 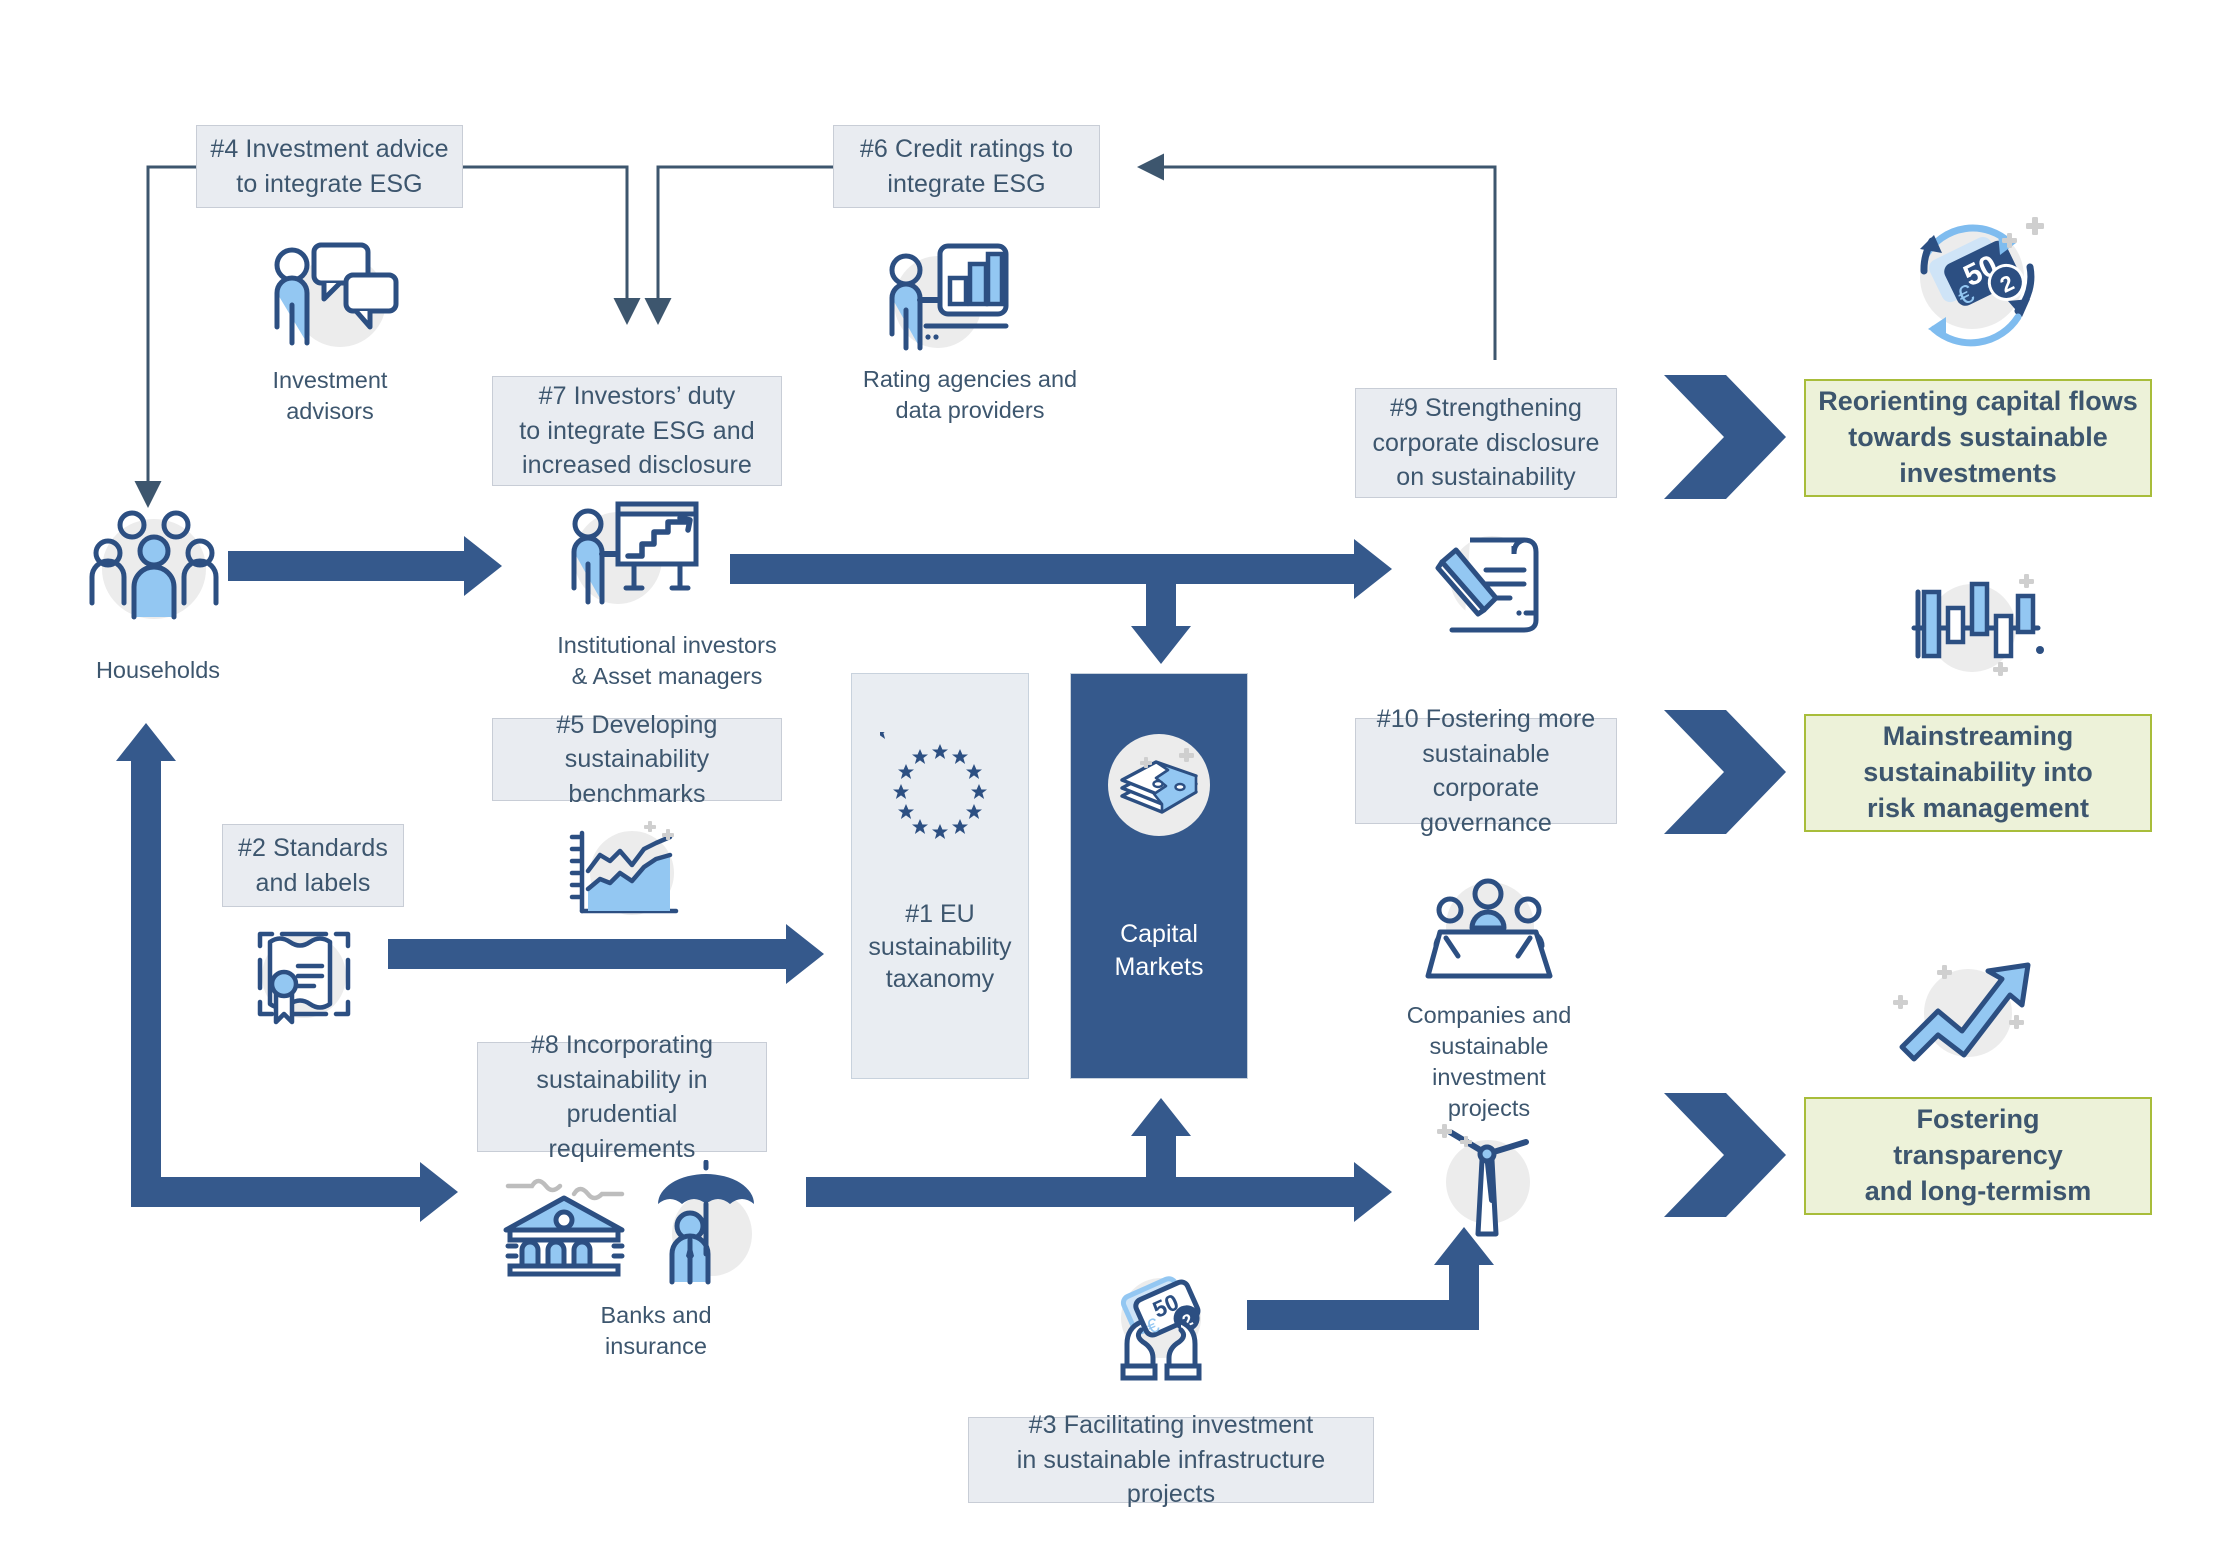 I want to click on wind-turbine-icon, so click(x=1484, y=1180).